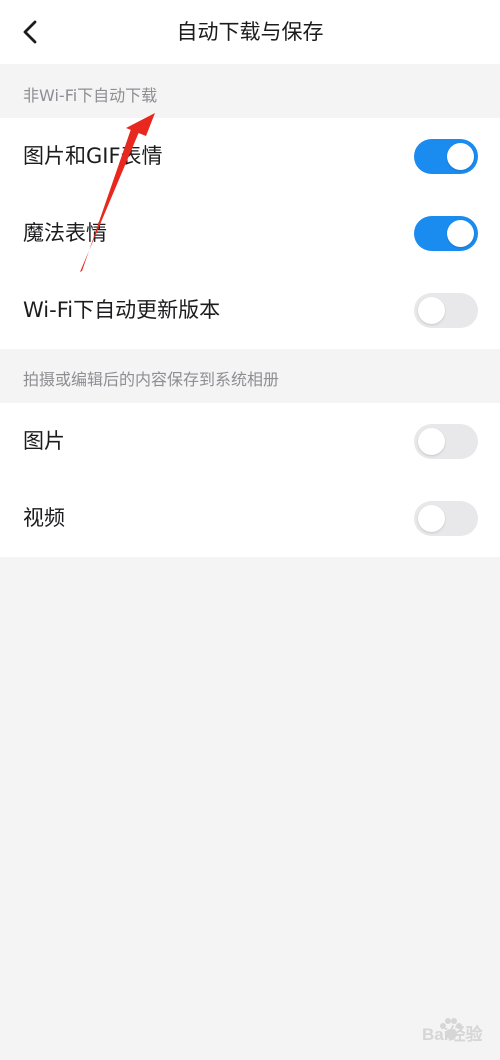 The width and height of the screenshot is (500, 1060). I want to click on toggle-save-videos, so click(446, 518).